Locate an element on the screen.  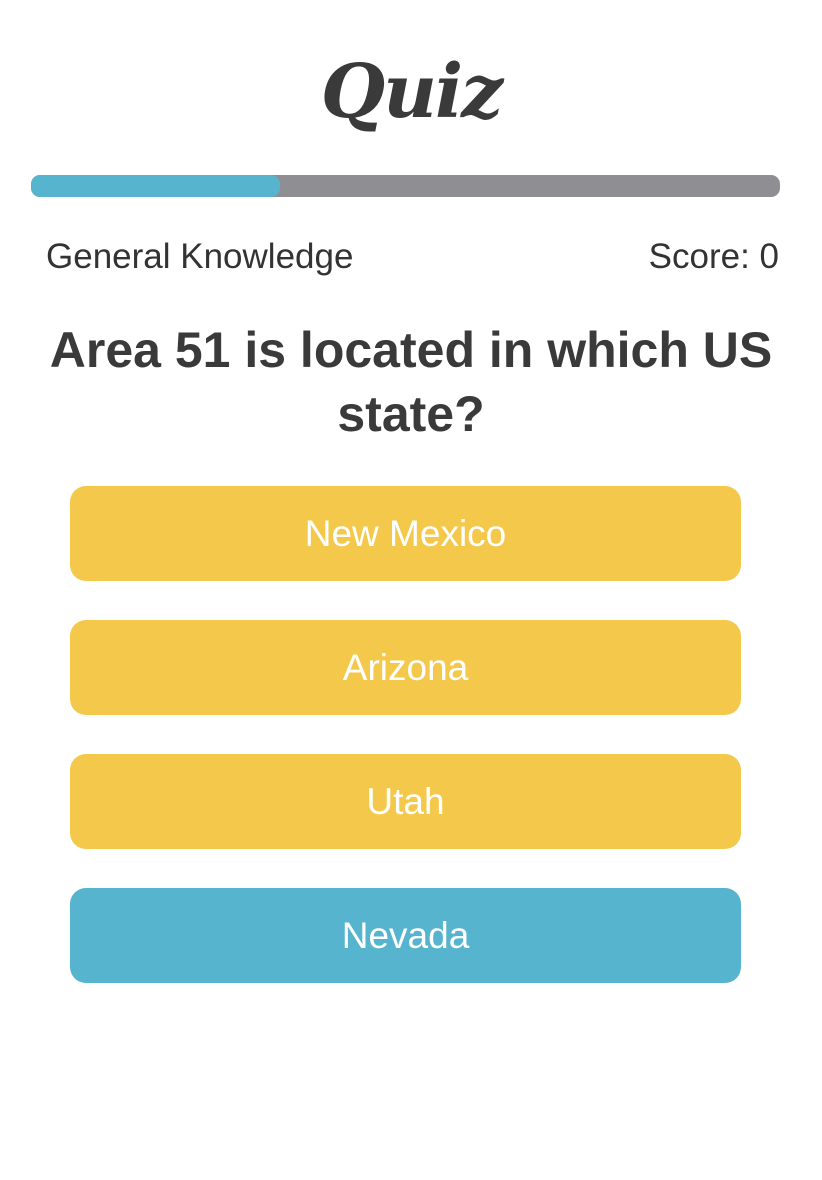
category-label: General Knowledge is located at coordinates (200, 256).